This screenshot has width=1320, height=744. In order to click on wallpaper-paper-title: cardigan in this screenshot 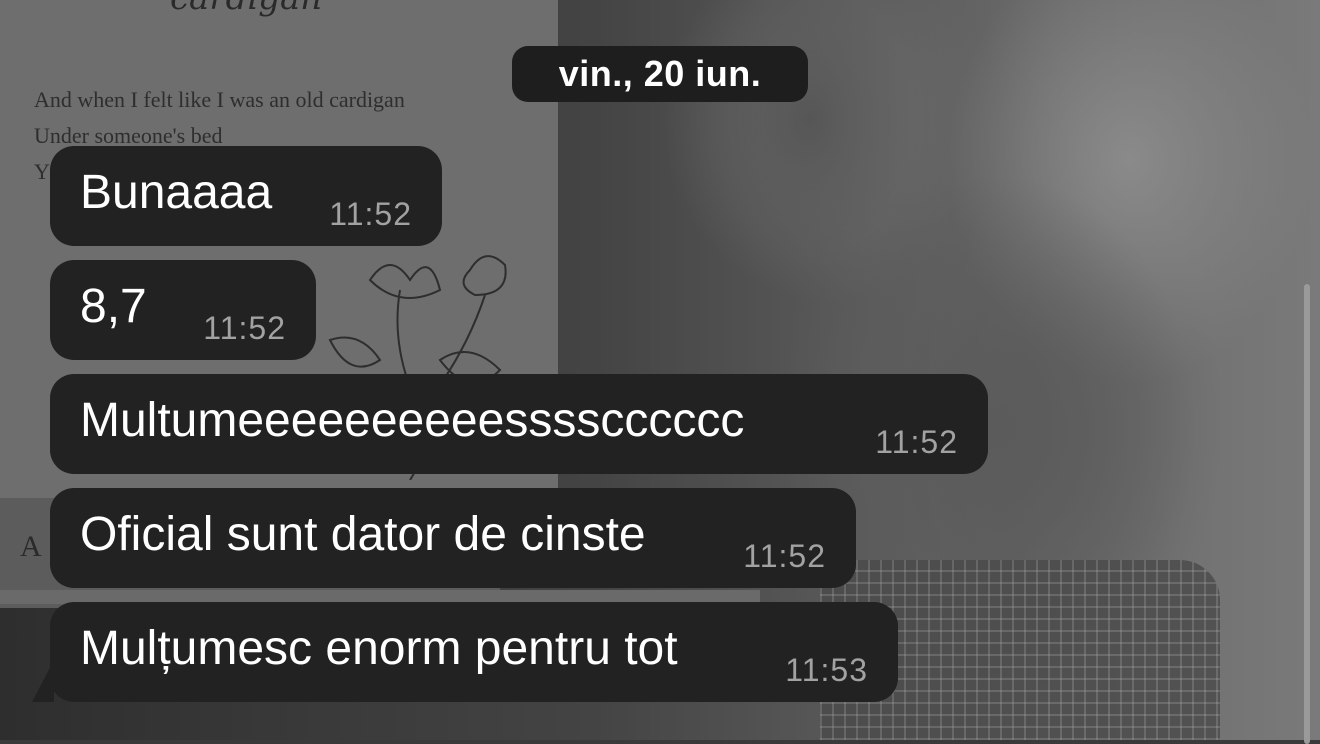, I will do `click(246, 9)`.